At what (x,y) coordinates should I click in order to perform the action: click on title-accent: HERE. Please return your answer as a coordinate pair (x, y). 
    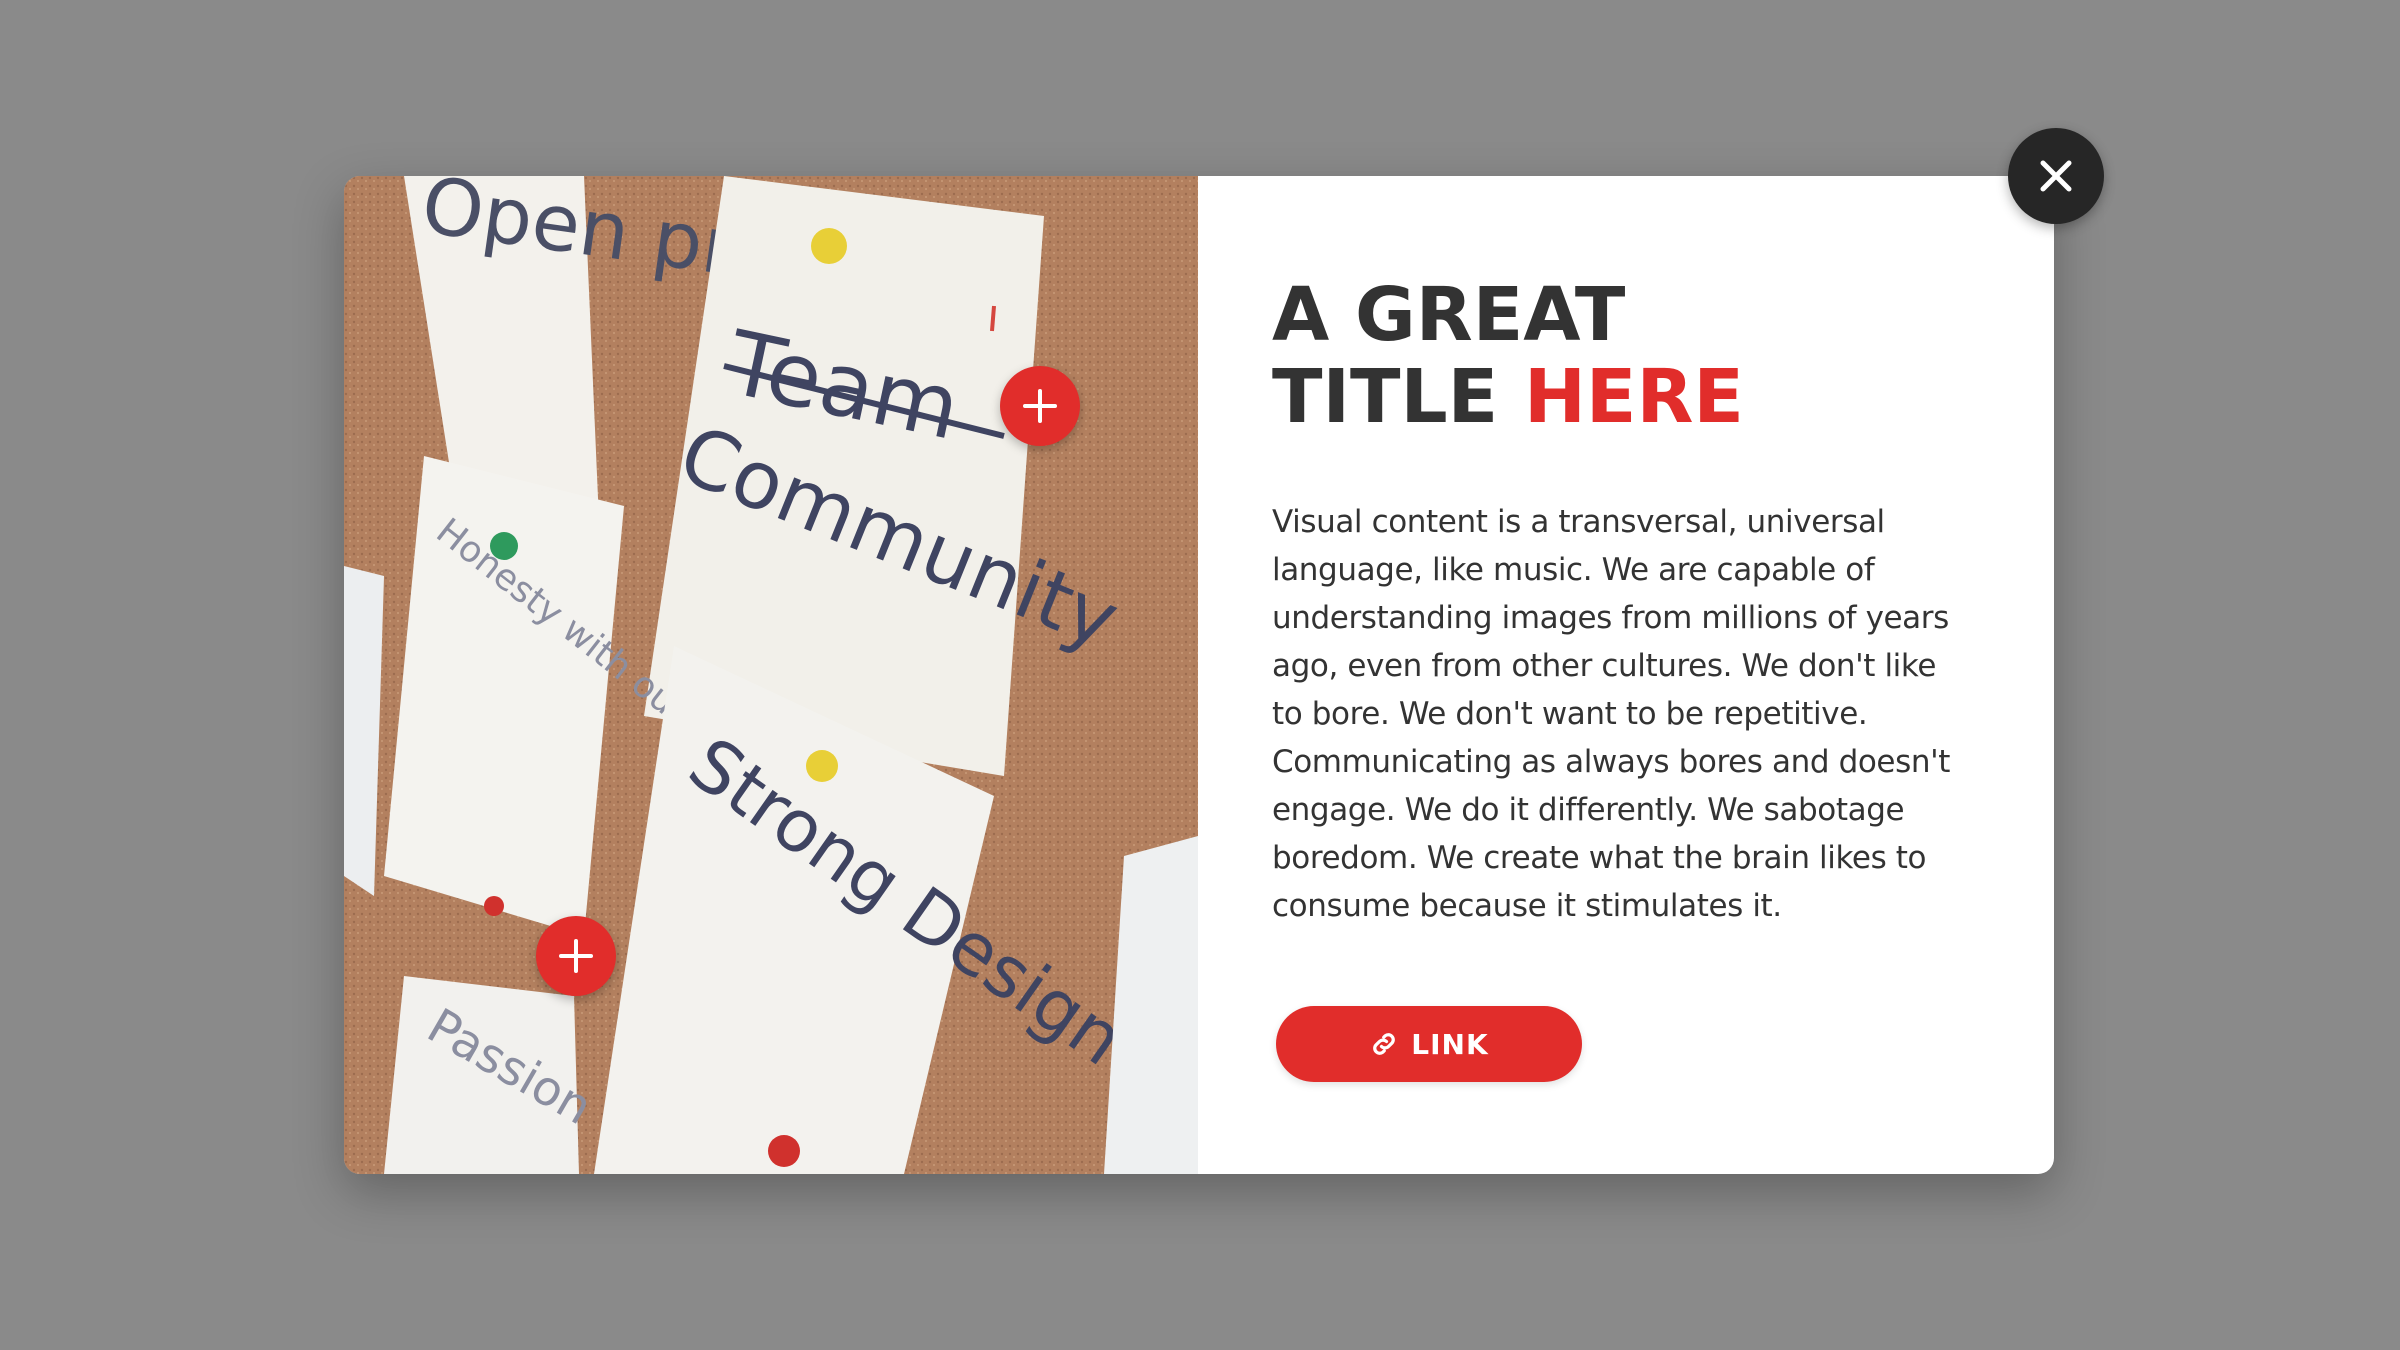
    Looking at the image, I should click on (1633, 397).